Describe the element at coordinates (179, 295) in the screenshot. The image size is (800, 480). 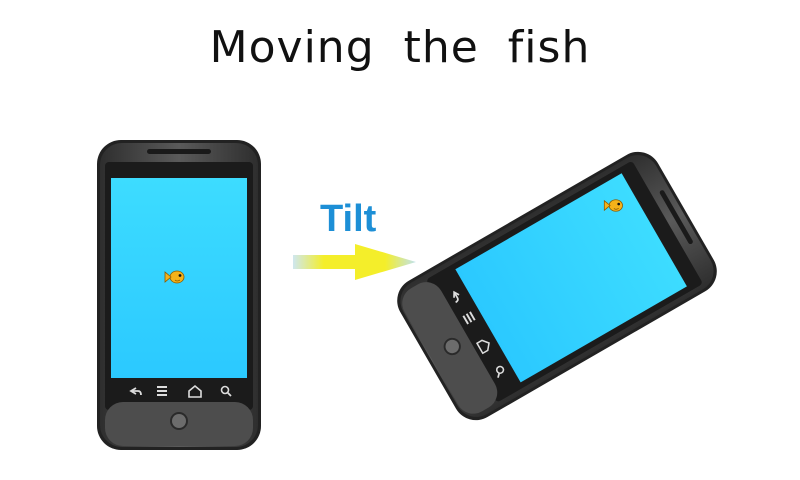
I see `upright-phone` at that location.